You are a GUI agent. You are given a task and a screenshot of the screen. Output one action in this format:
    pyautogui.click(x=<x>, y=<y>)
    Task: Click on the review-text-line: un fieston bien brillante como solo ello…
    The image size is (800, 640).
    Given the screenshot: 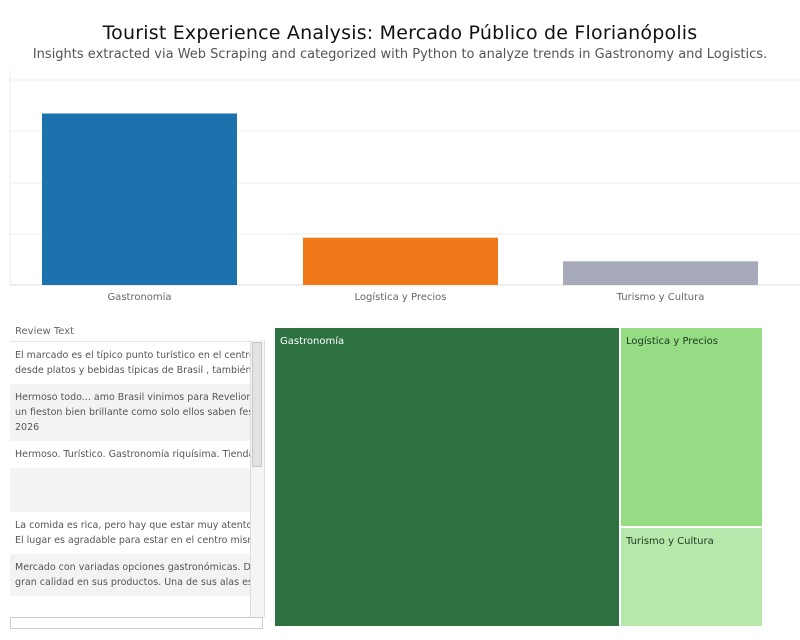 What is the action you would take?
    pyautogui.click(x=132, y=412)
    